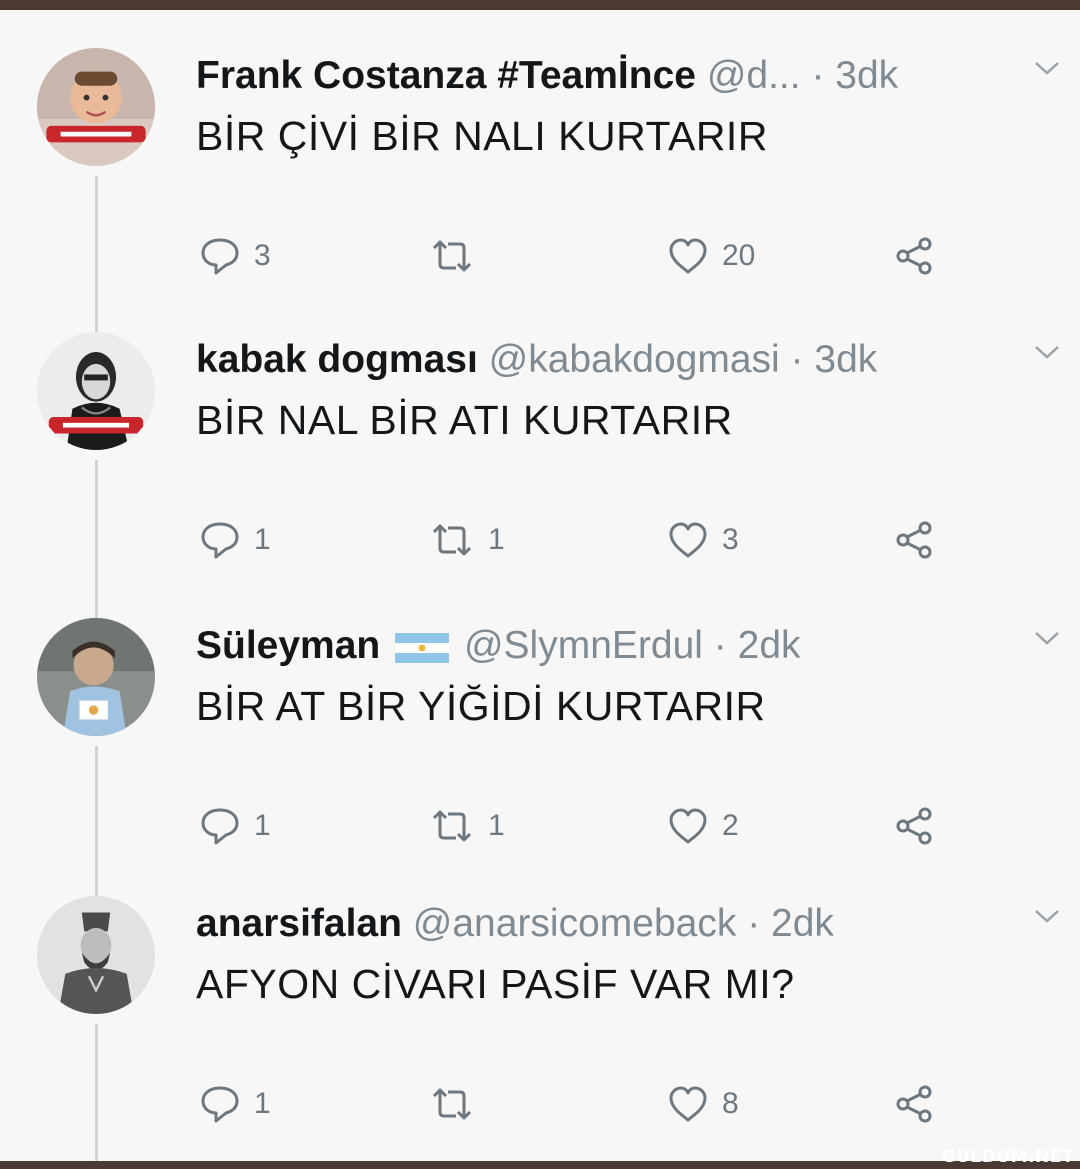 The width and height of the screenshot is (1080, 1169). What do you see at coordinates (422, 647) in the screenshot?
I see `argentina-flag-icon` at bounding box center [422, 647].